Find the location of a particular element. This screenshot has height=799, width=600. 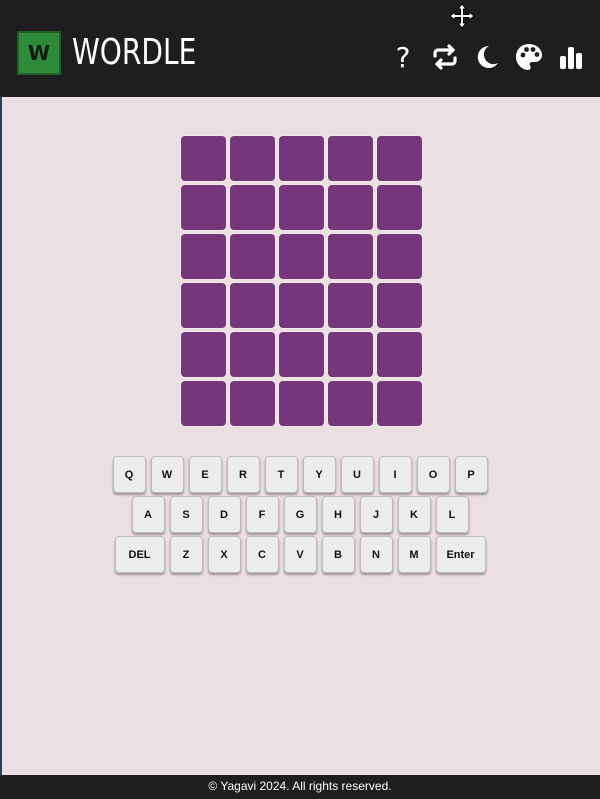

key-c: C is located at coordinates (262, 554).